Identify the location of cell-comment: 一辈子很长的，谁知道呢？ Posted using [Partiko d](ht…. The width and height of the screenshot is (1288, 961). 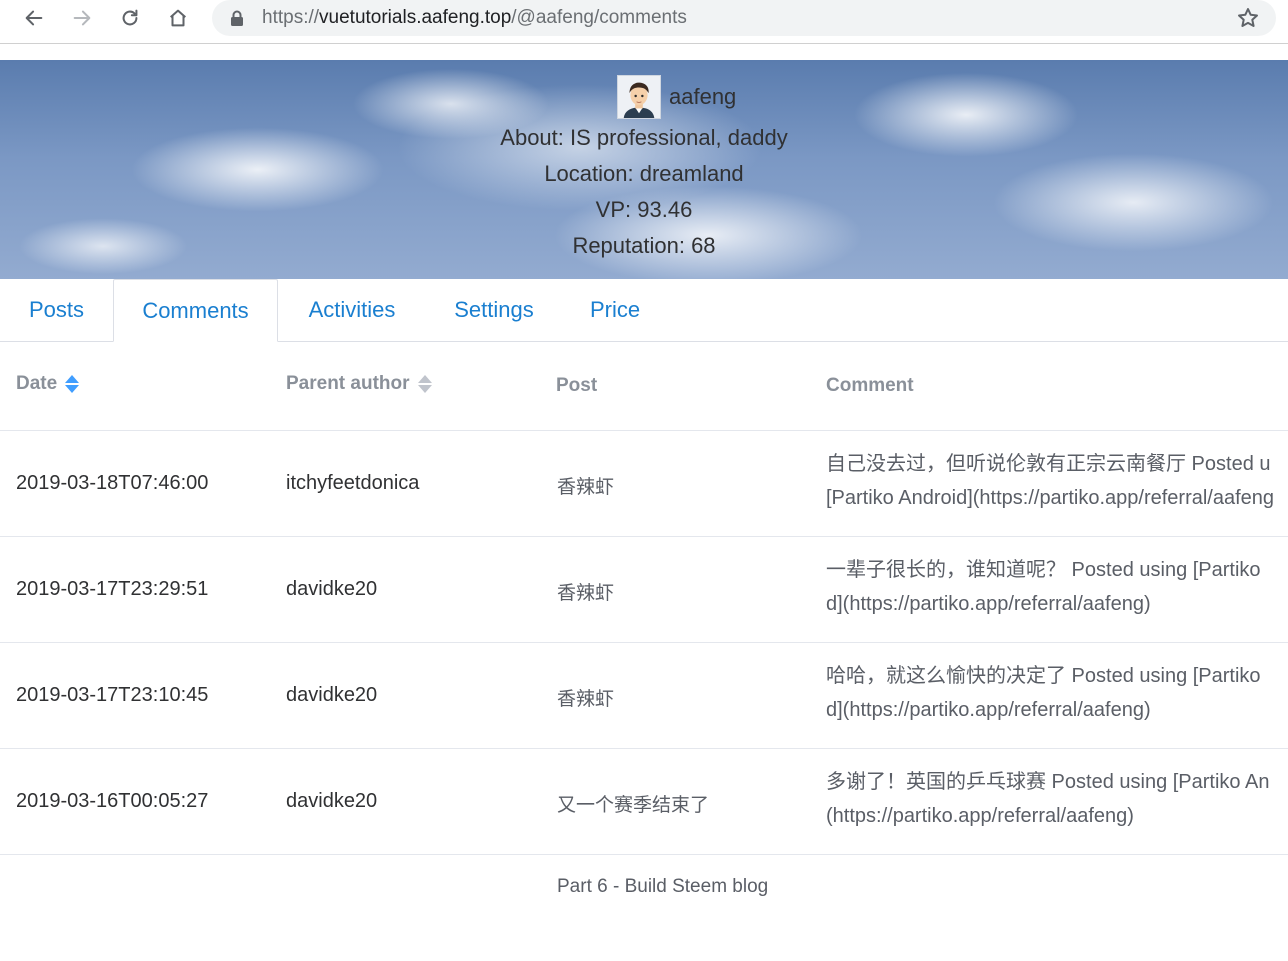
(1043, 587).